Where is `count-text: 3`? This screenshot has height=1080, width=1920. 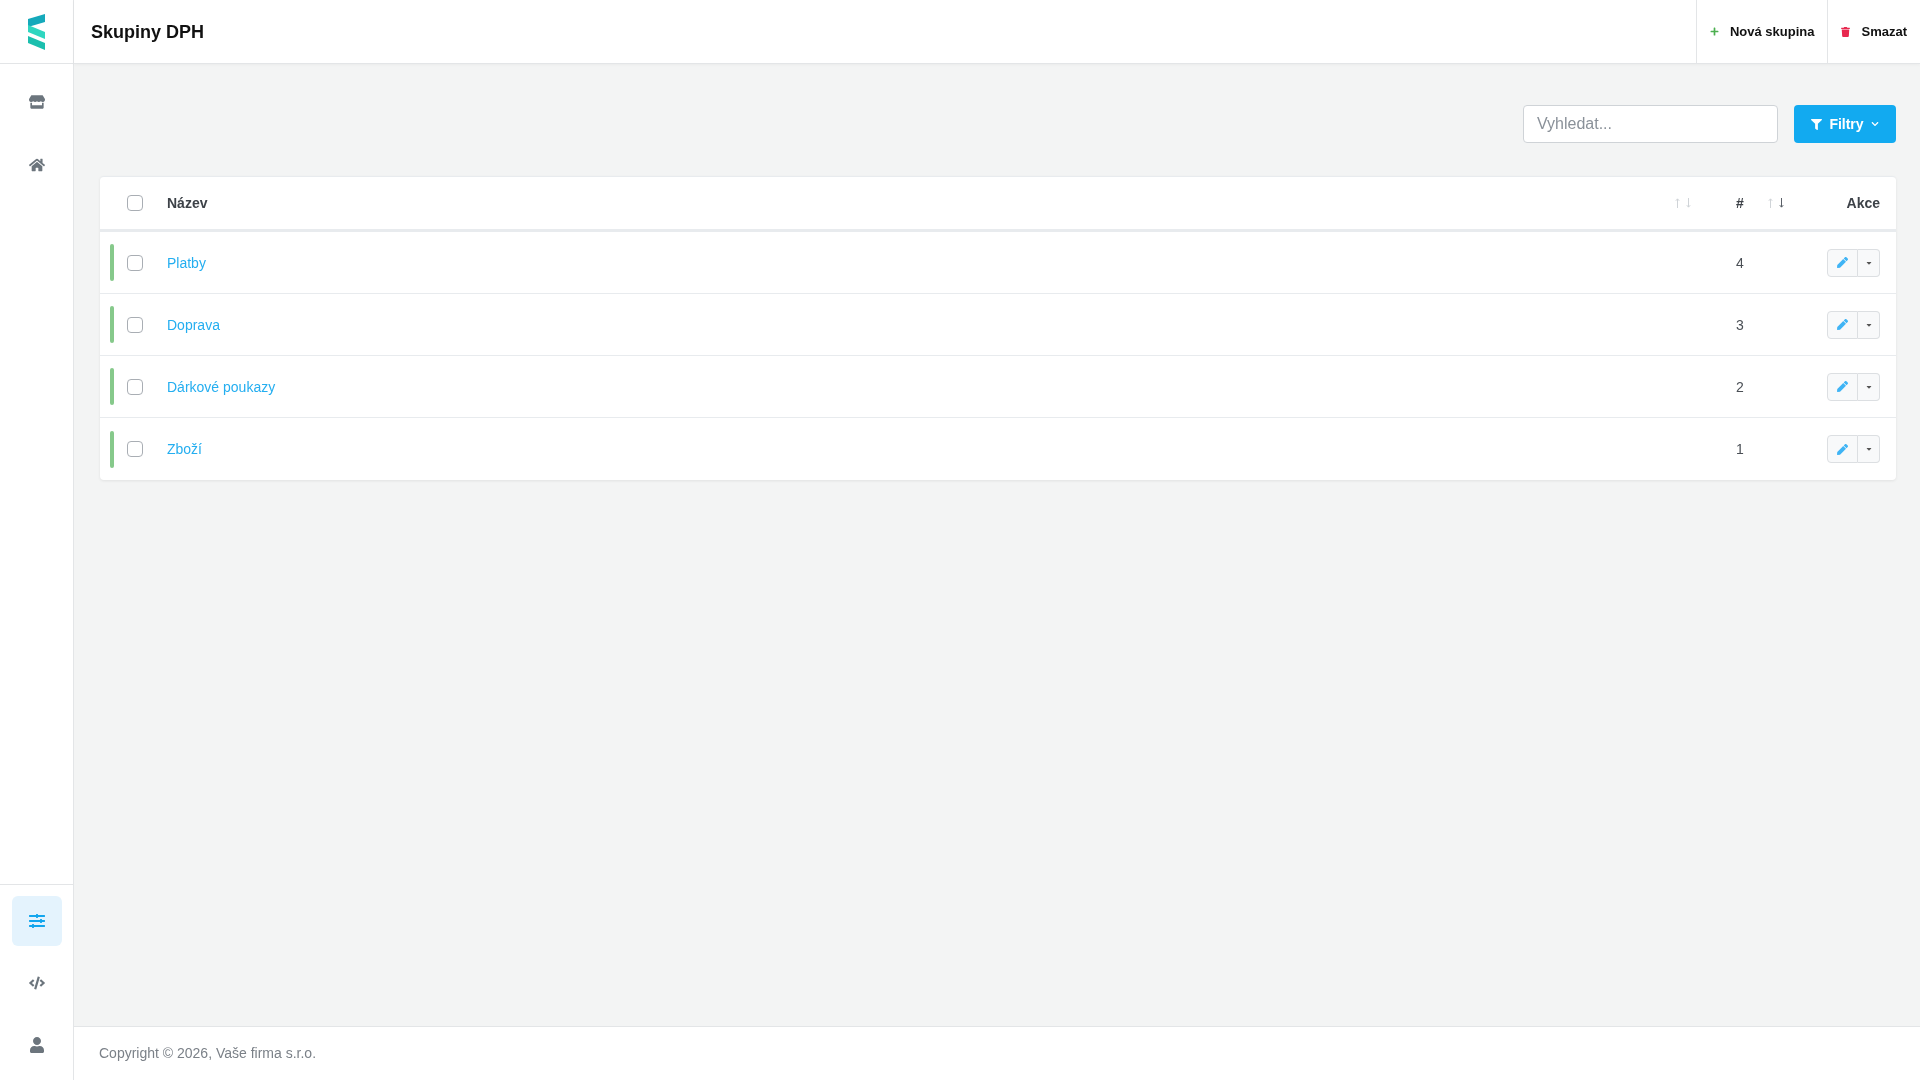
count-text: 3 is located at coordinates (1740, 324).